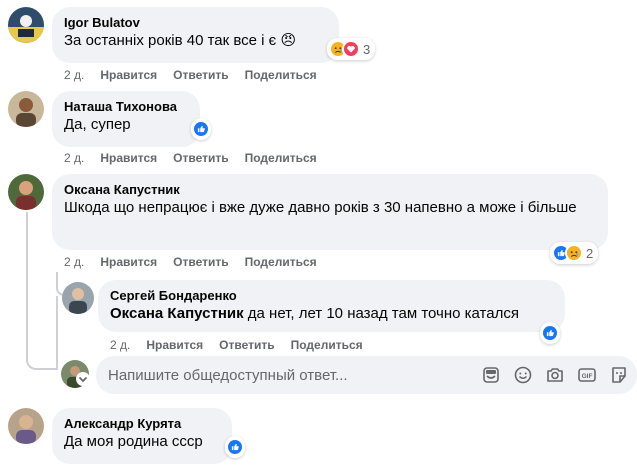 This screenshot has height=466, width=637. Describe the element at coordinates (555, 375) in the screenshot. I see `camera-icon` at that location.